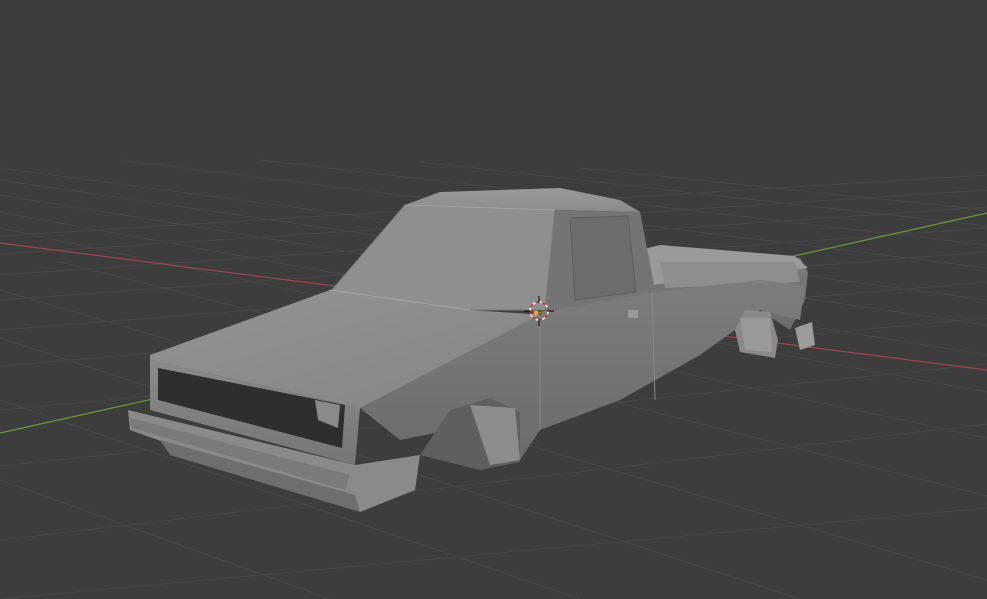 The height and width of the screenshot is (599, 987). Describe the element at coordinates (536, 313) in the screenshot. I see `object-origin-icon` at that location.